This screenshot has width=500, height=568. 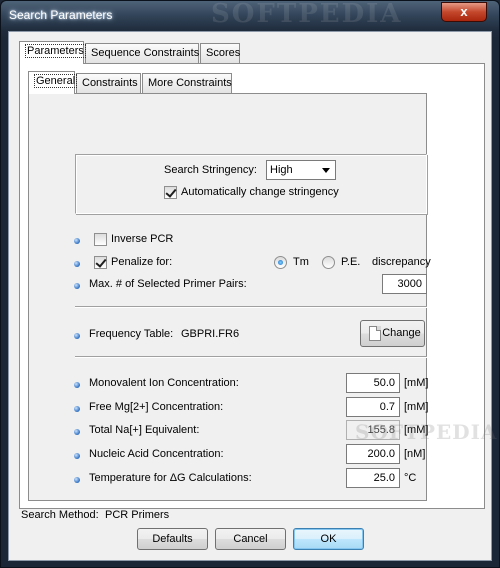 I want to click on inverse-pcr-label: Inverse PCR, so click(x=142, y=239).